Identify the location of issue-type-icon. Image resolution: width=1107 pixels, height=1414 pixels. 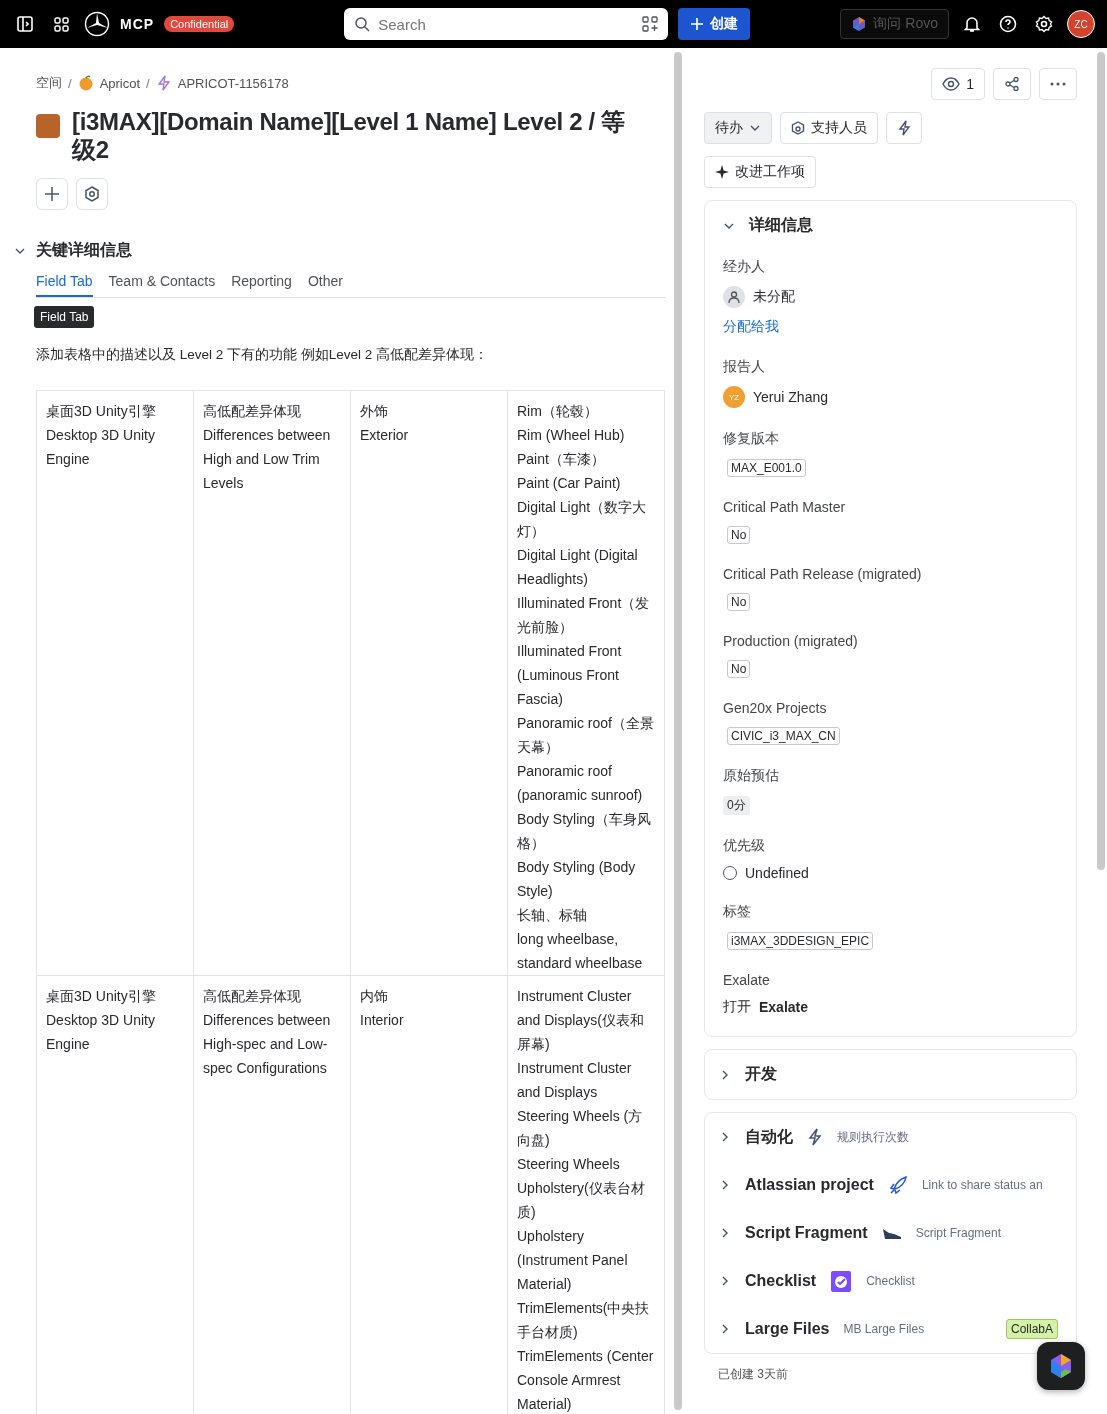
(48, 126).